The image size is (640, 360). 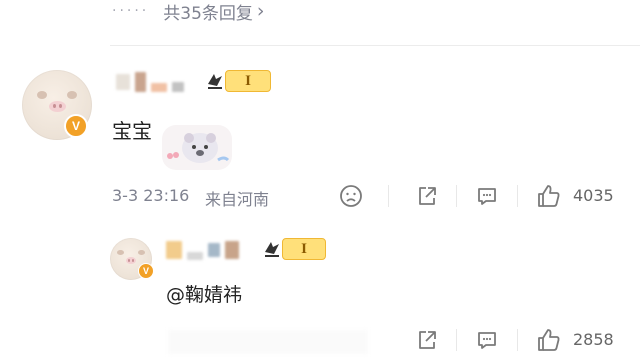 What do you see at coordinates (208, 13) in the screenshot?
I see `replies-count-label: 共35条回复` at bounding box center [208, 13].